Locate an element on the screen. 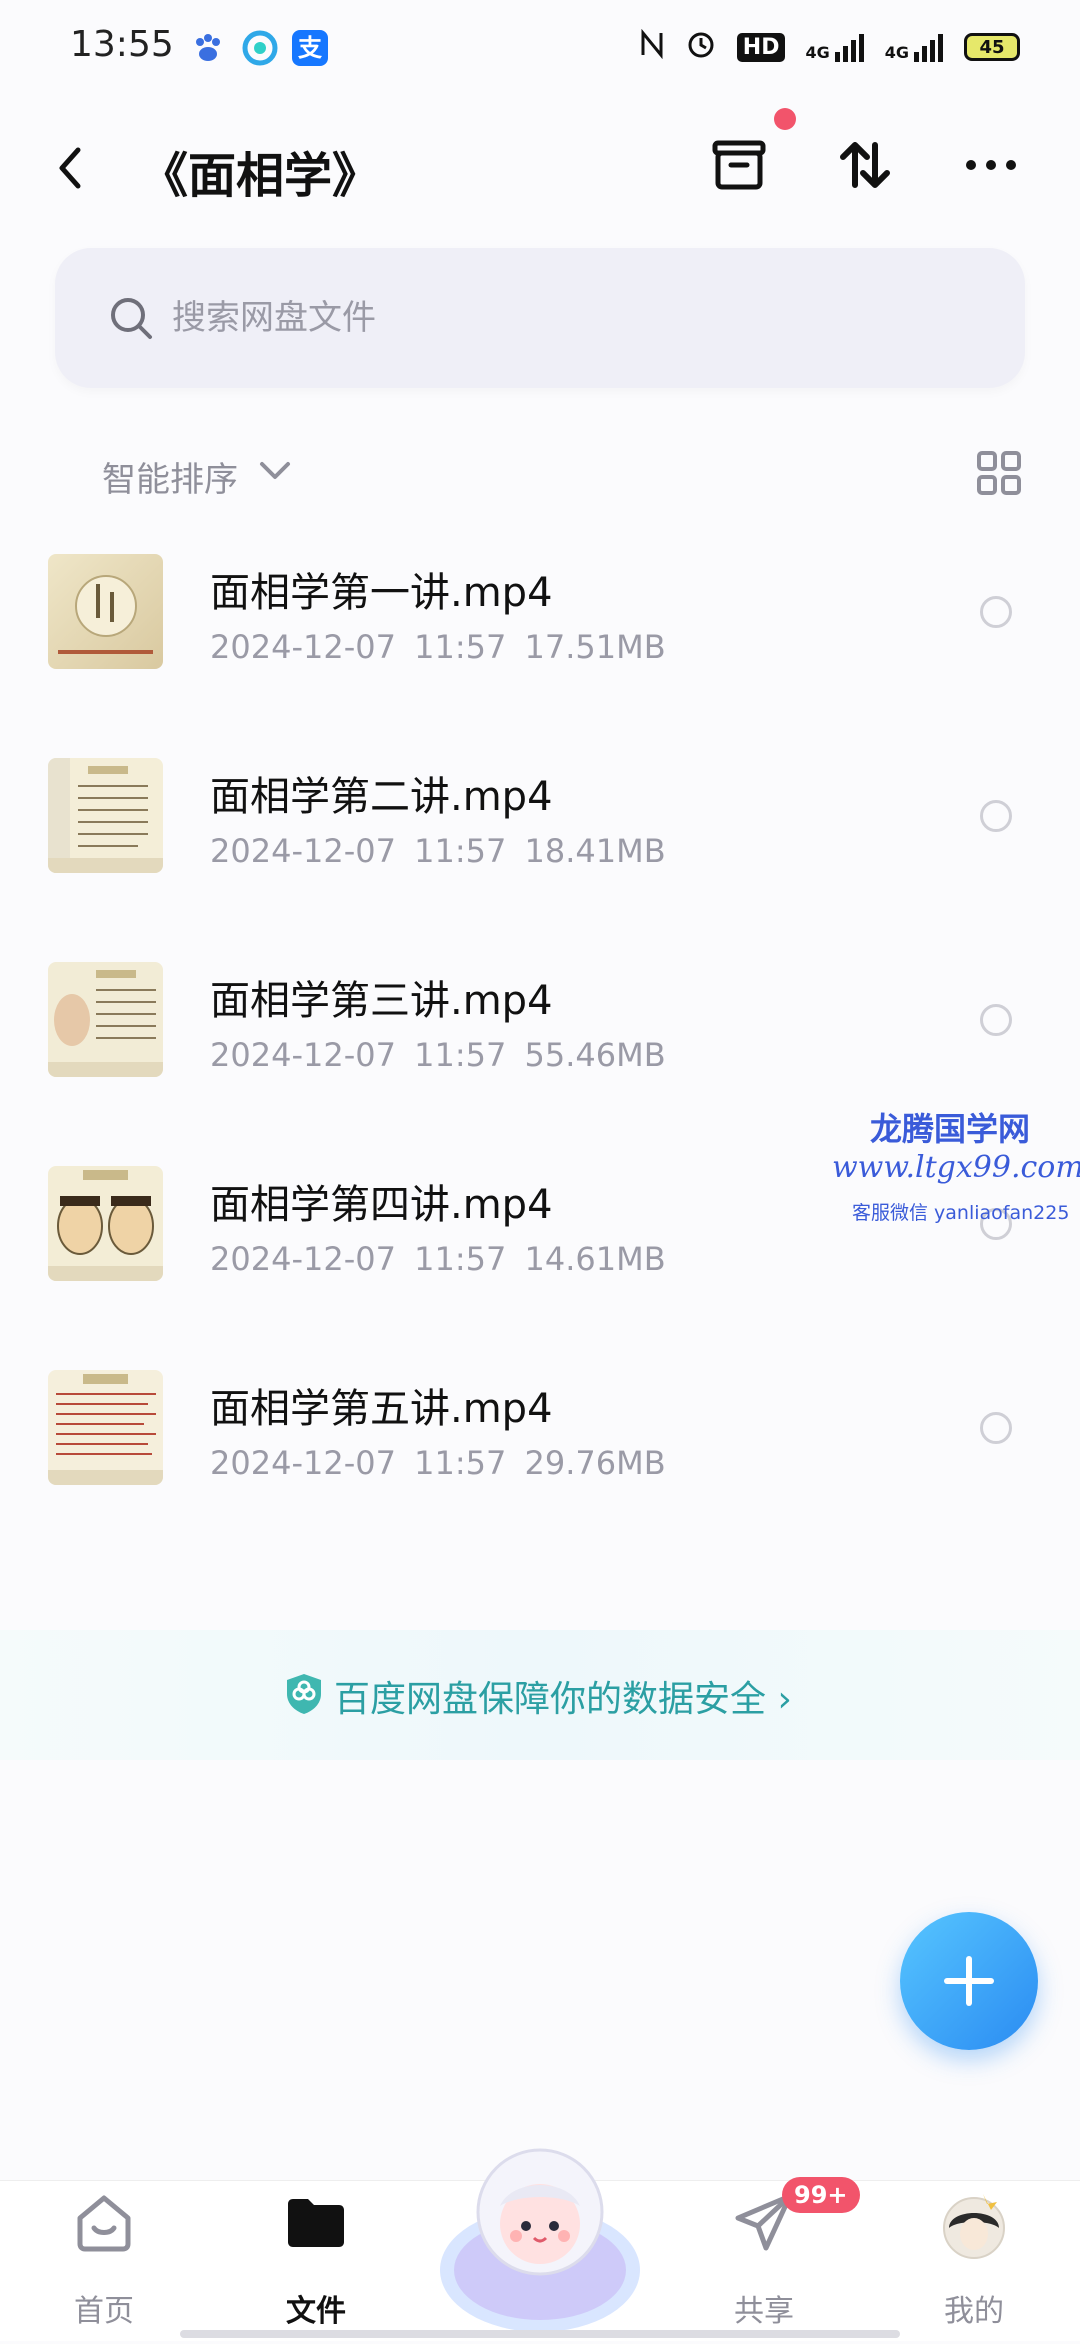 The height and width of the screenshot is (2344, 1080). file-size: 18.41MB is located at coordinates (595, 851).